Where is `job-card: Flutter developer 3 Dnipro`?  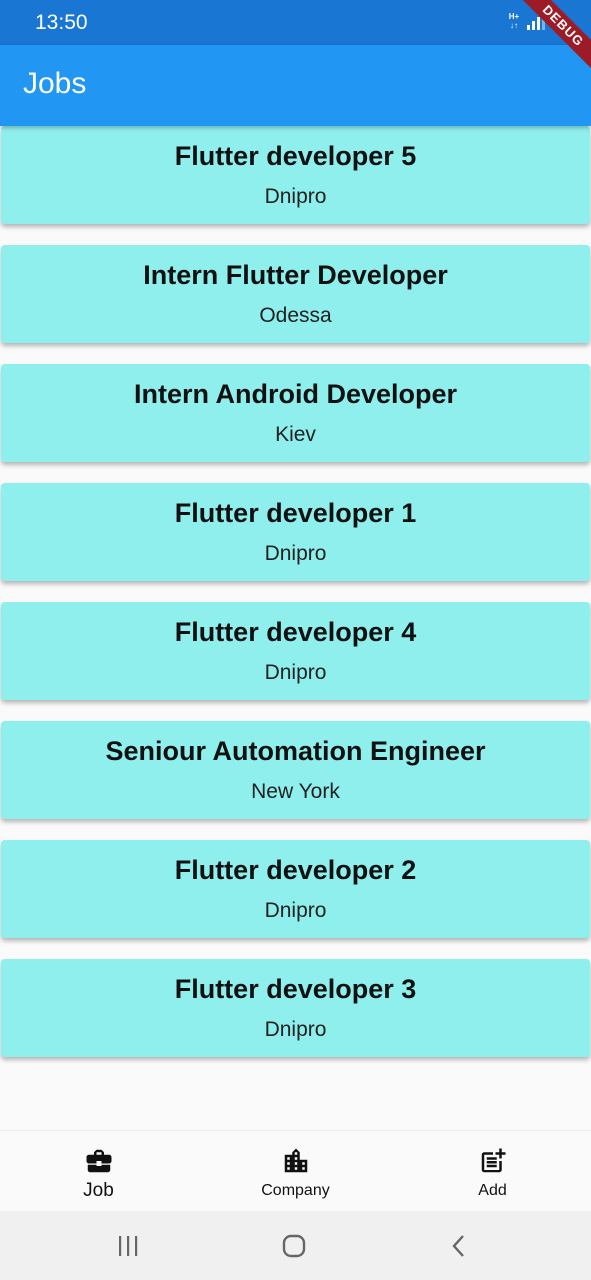 job-card: Flutter developer 3 Dnipro is located at coordinates (295, 1008).